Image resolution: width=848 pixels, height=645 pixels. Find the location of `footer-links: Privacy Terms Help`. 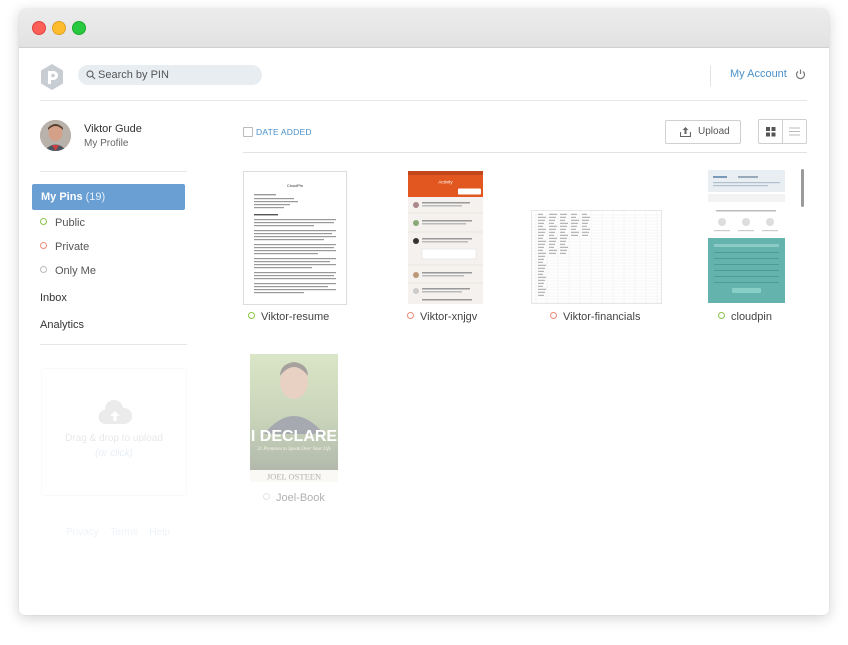

footer-links: Privacy Terms Help is located at coordinates (122, 532).